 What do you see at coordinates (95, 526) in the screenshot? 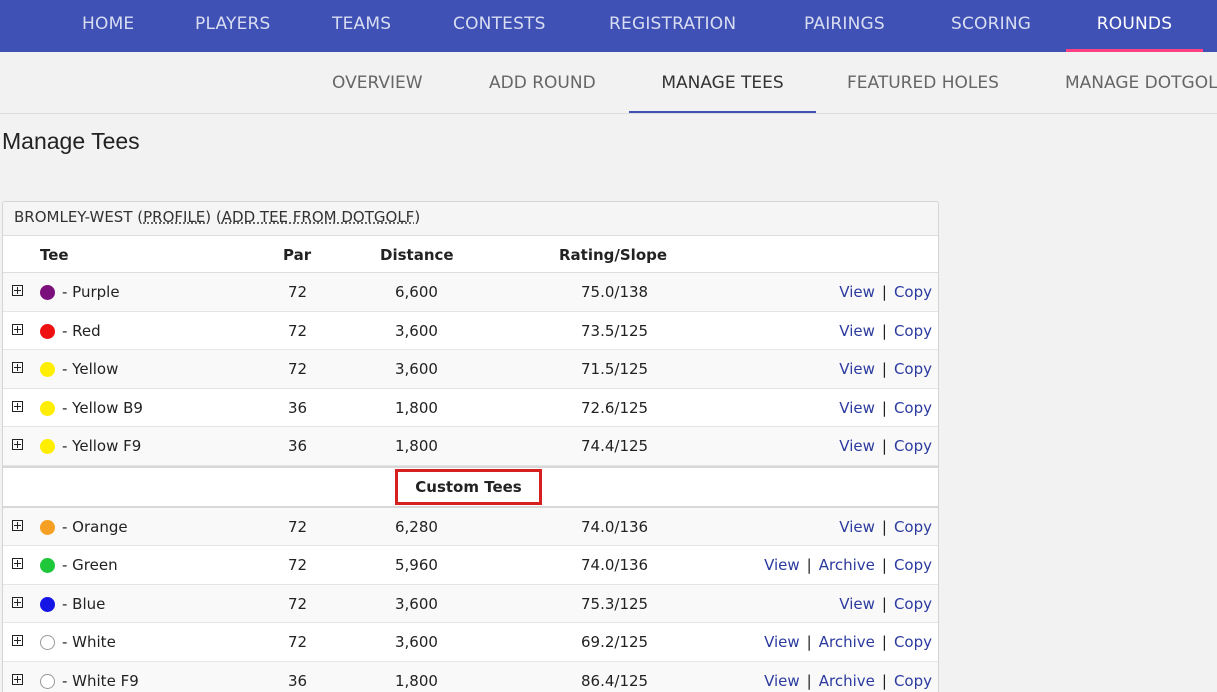
I see `tee-name: - Orange` at bounding box center [95, 526].